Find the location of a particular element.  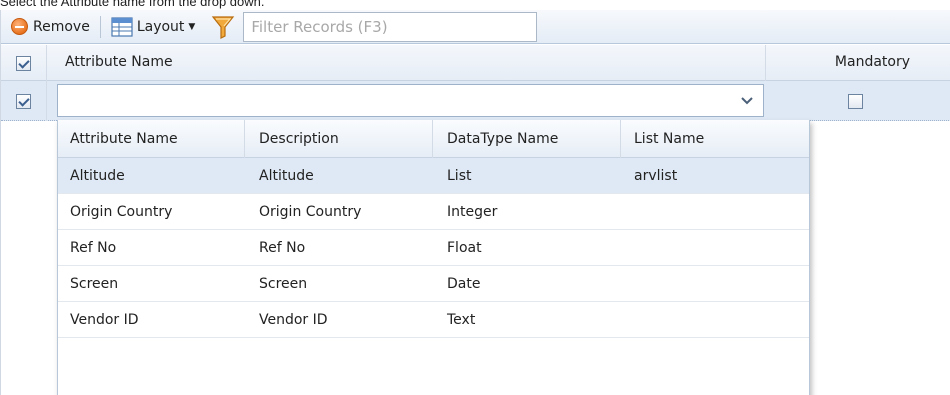

row-description: Vendor ID is located at coordinates (293, 320).